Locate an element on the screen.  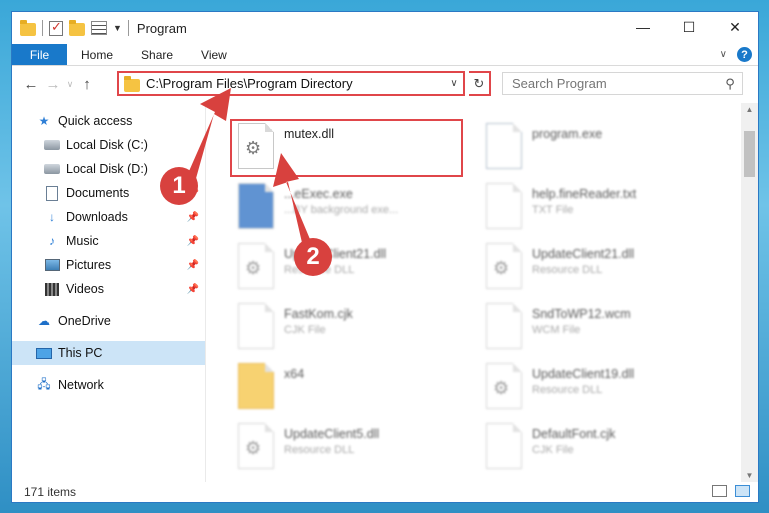
file-name: UpdateClient21.dllResource DLL is located at coordinates (583, 261).